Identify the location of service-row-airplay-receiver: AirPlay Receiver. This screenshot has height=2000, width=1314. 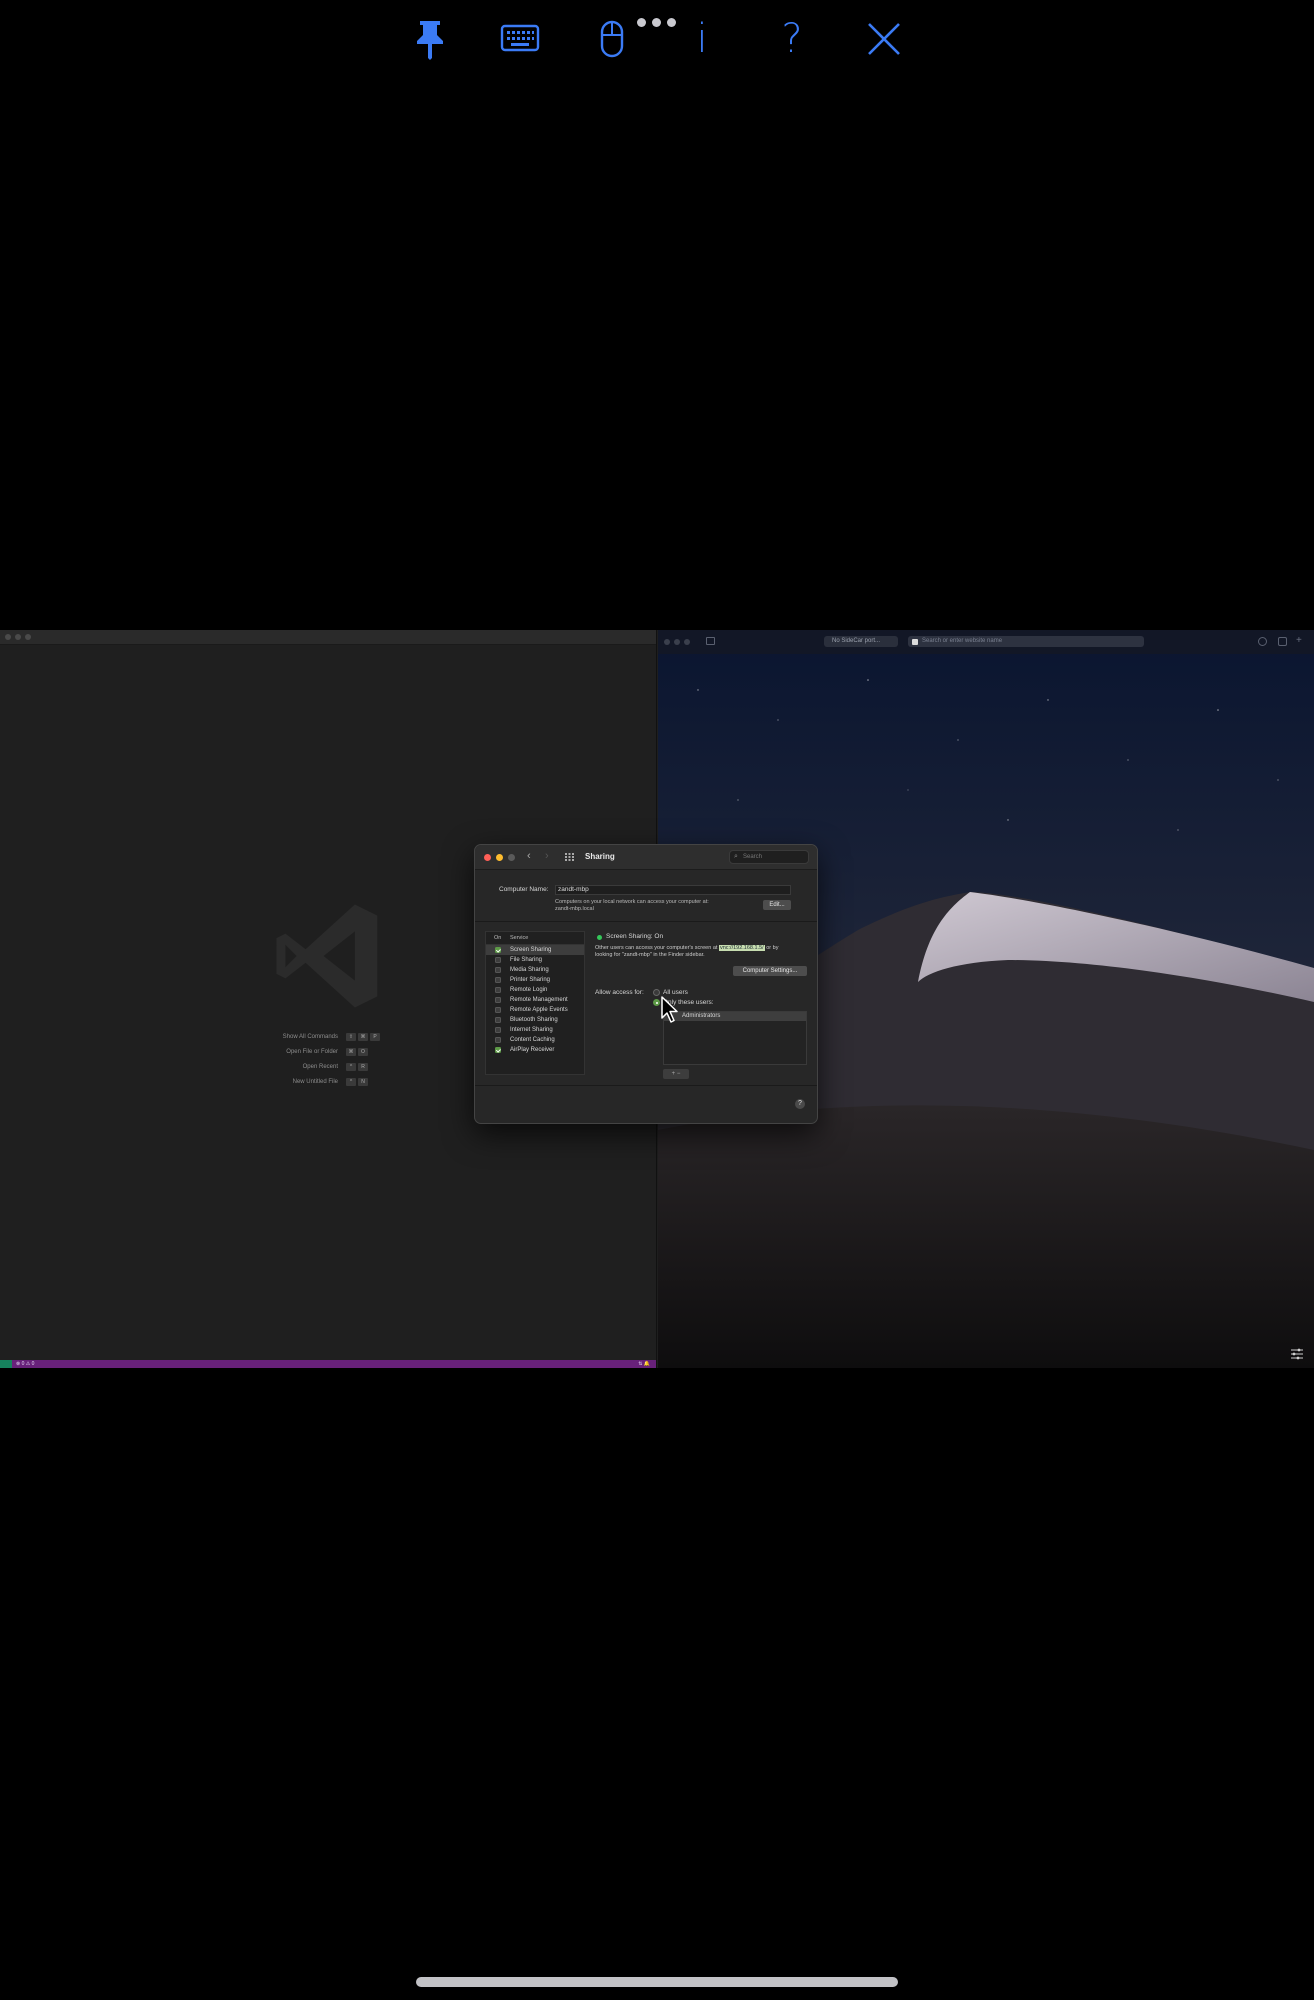
(535, 1050).